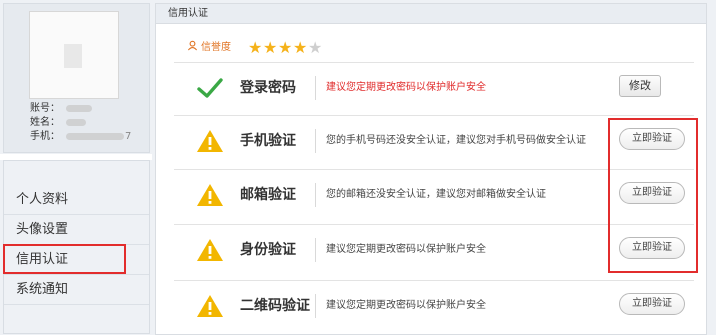 The height and width of the screenshot is (335, 716). What do you see at coordinates (95, 136) in the screenshot?
I see `phone-value-redacted` at bounding box center [95, 136].